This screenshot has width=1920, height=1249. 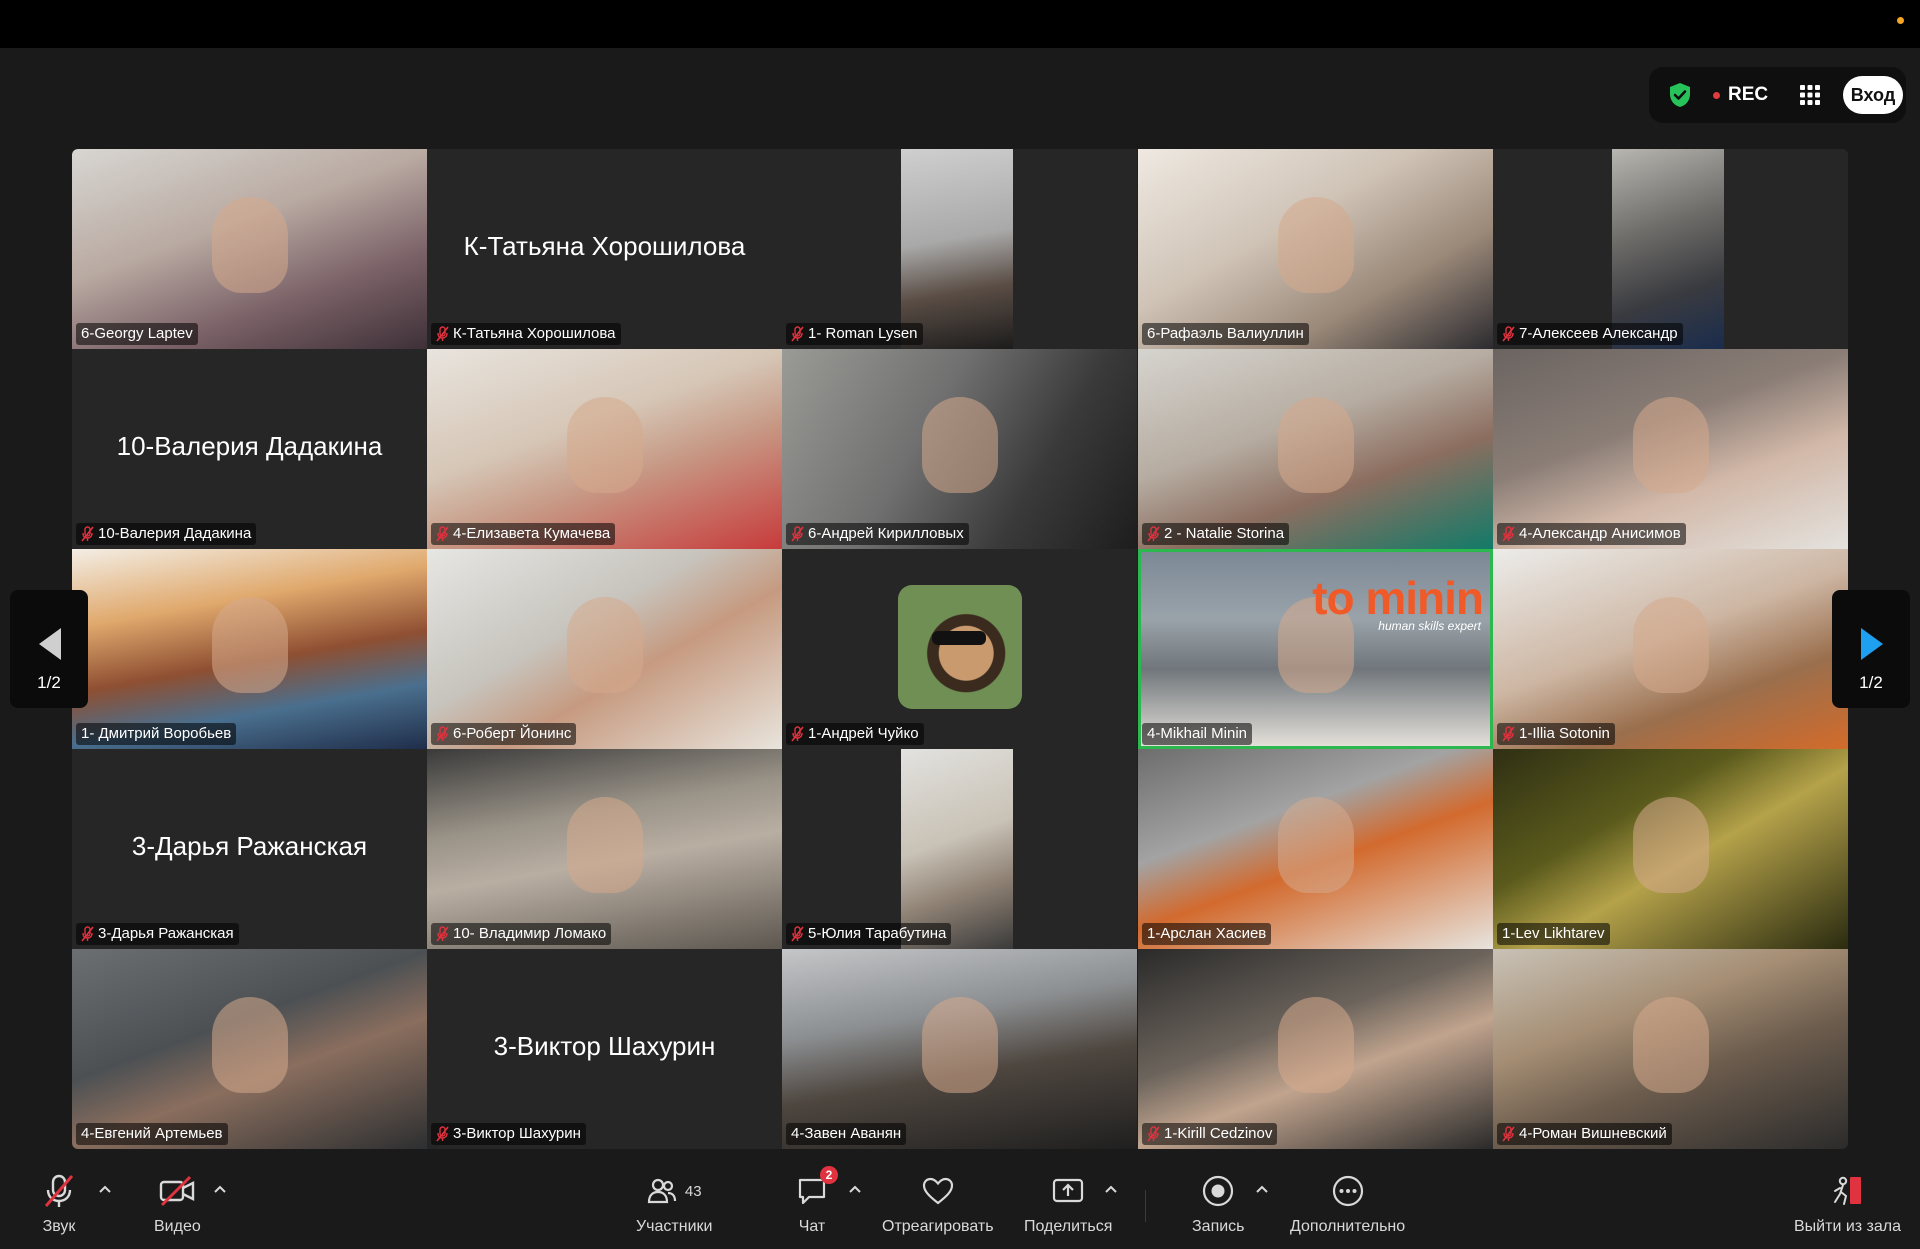 I want to click on page-counter-left: 1/2, so click(x=49, y=682).